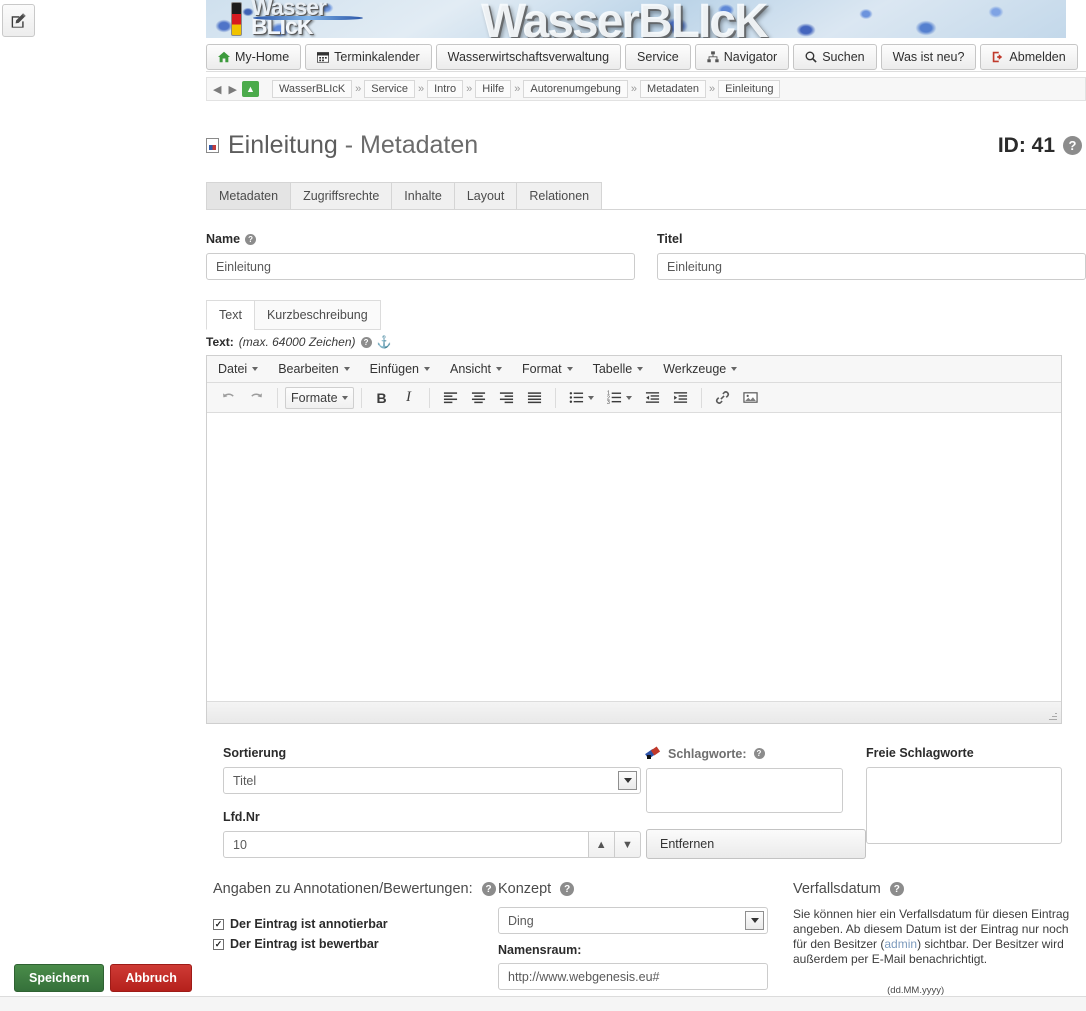 The width and height of the screenshot is (1086, 1011). What do you see at coordinates (1029, 56) in the screenshot?
I see `nav-item-abmelden: Abmelden` at bounding box center [1029, 56].